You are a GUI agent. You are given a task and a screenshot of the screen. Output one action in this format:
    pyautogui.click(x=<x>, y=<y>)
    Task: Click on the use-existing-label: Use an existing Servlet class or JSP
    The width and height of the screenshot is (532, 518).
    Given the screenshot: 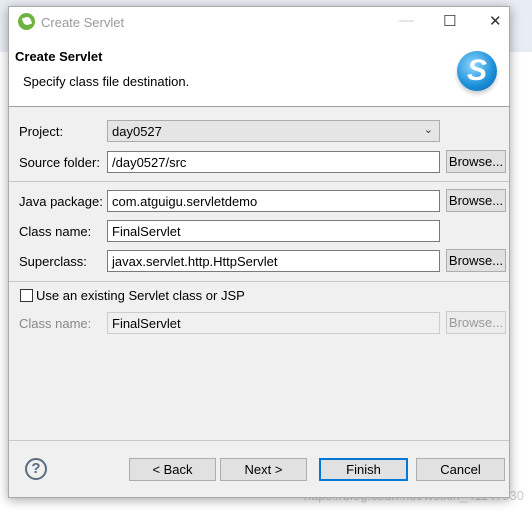 What is the action you would take?
    pyautogui.click(x=140, y=295)
    